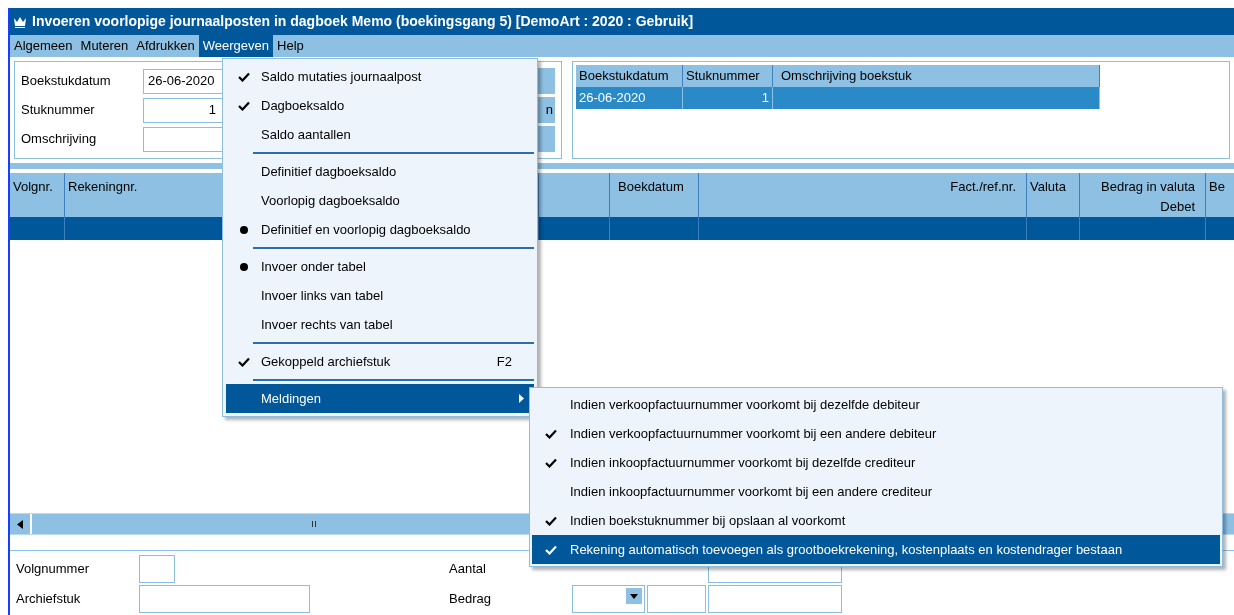 This screenshot has width=1234, height=615. What do you see at coordinates (314, 524) in the screenshot?
I see `scroll-grip-icon` at bounding box center [314, 524].